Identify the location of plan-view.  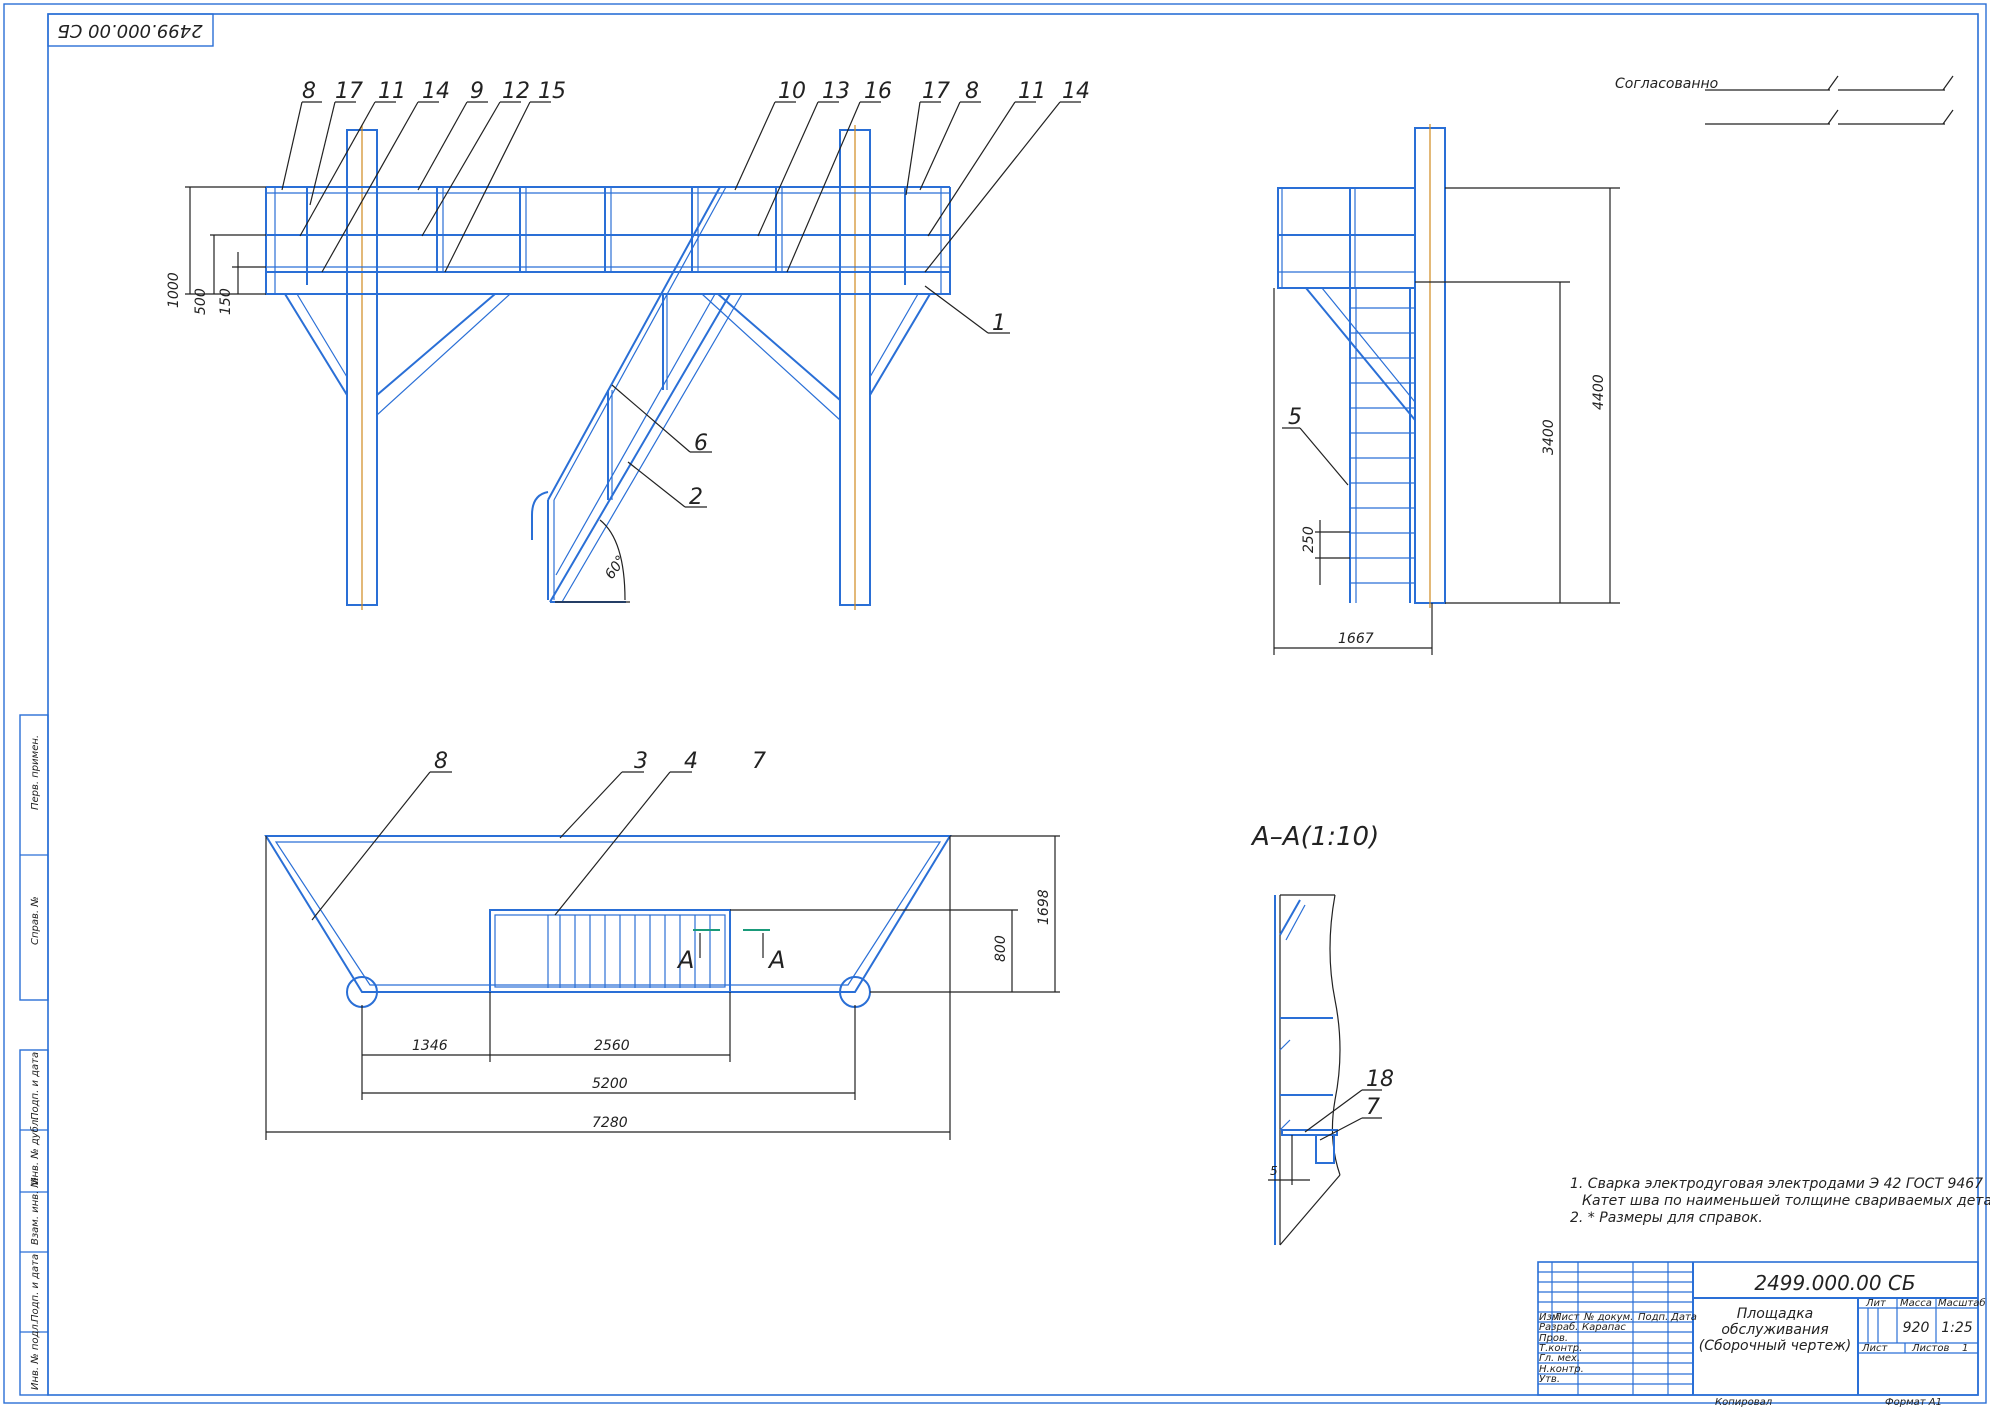
(608, 921).